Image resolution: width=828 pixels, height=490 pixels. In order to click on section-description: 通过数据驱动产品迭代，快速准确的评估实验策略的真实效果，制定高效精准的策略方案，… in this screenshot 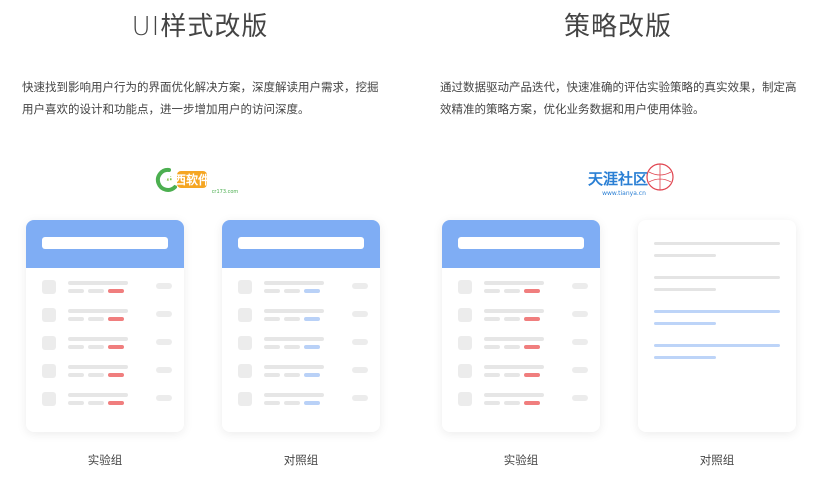, I will do `click(618, 98)`.